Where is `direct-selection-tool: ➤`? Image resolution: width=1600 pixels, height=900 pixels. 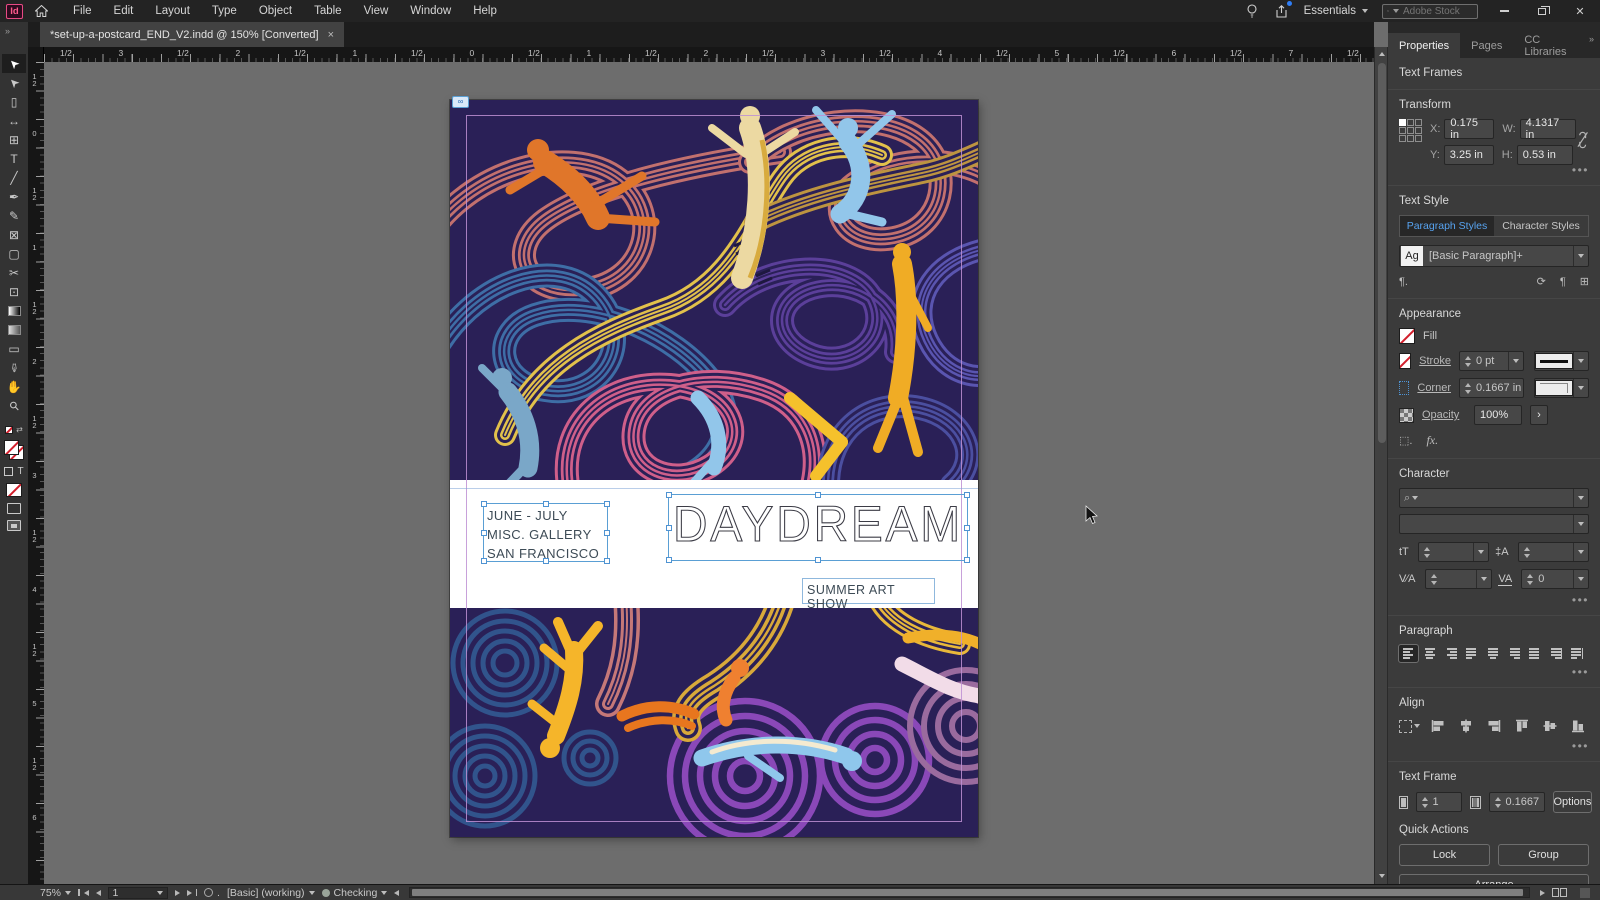
direct-selection-tool: ➤ is located at coordinates (14, 82).